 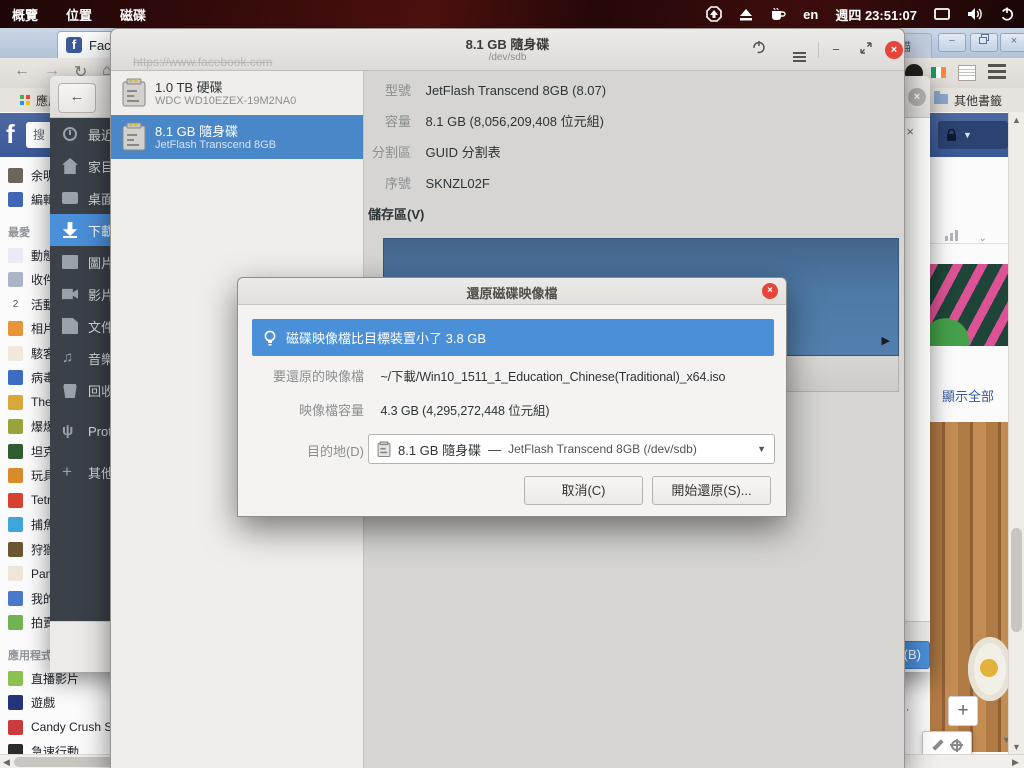 I want to click on game-ad-image, so click(x=972, y=305).